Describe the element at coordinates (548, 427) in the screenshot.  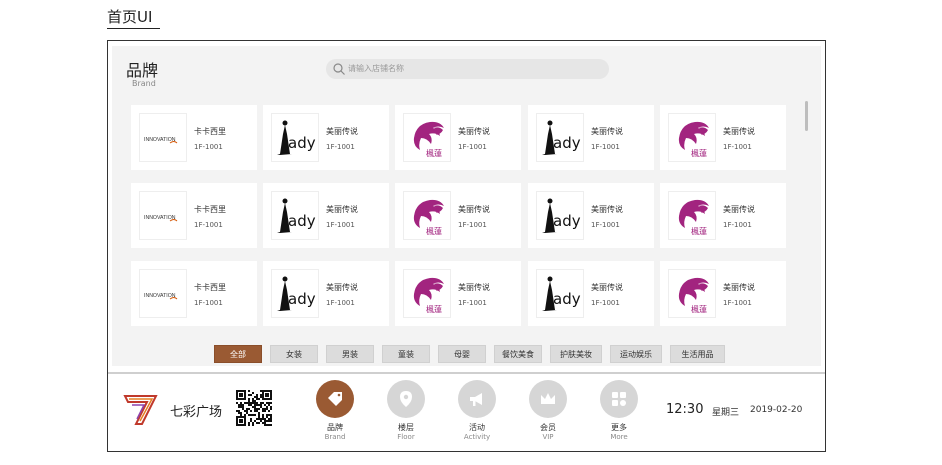
I see `nav-label: 会员` at that location.